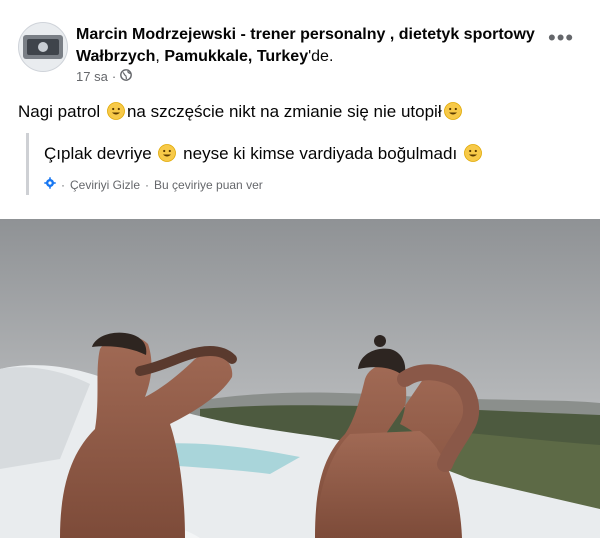 The height and width of the screenshot is (538, 600). What do you see at coordinates (50, 184) in the screenshot?
I see `gear-icon` at bounding box center [50, 184].